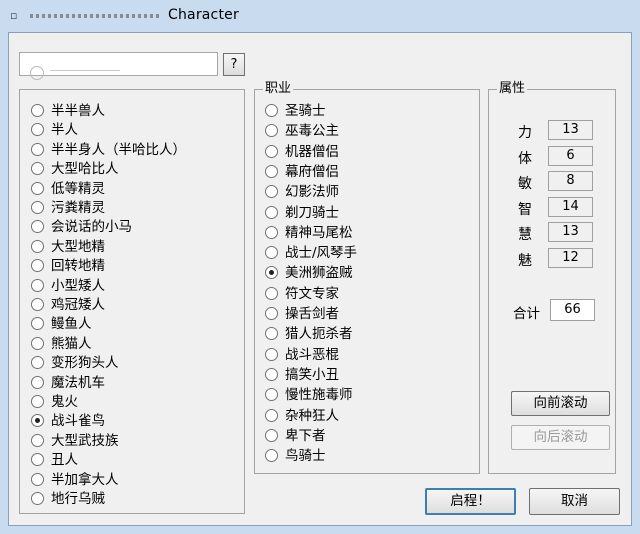  I want to click on class-radio-label: 圣骑士, so click(305, 111).